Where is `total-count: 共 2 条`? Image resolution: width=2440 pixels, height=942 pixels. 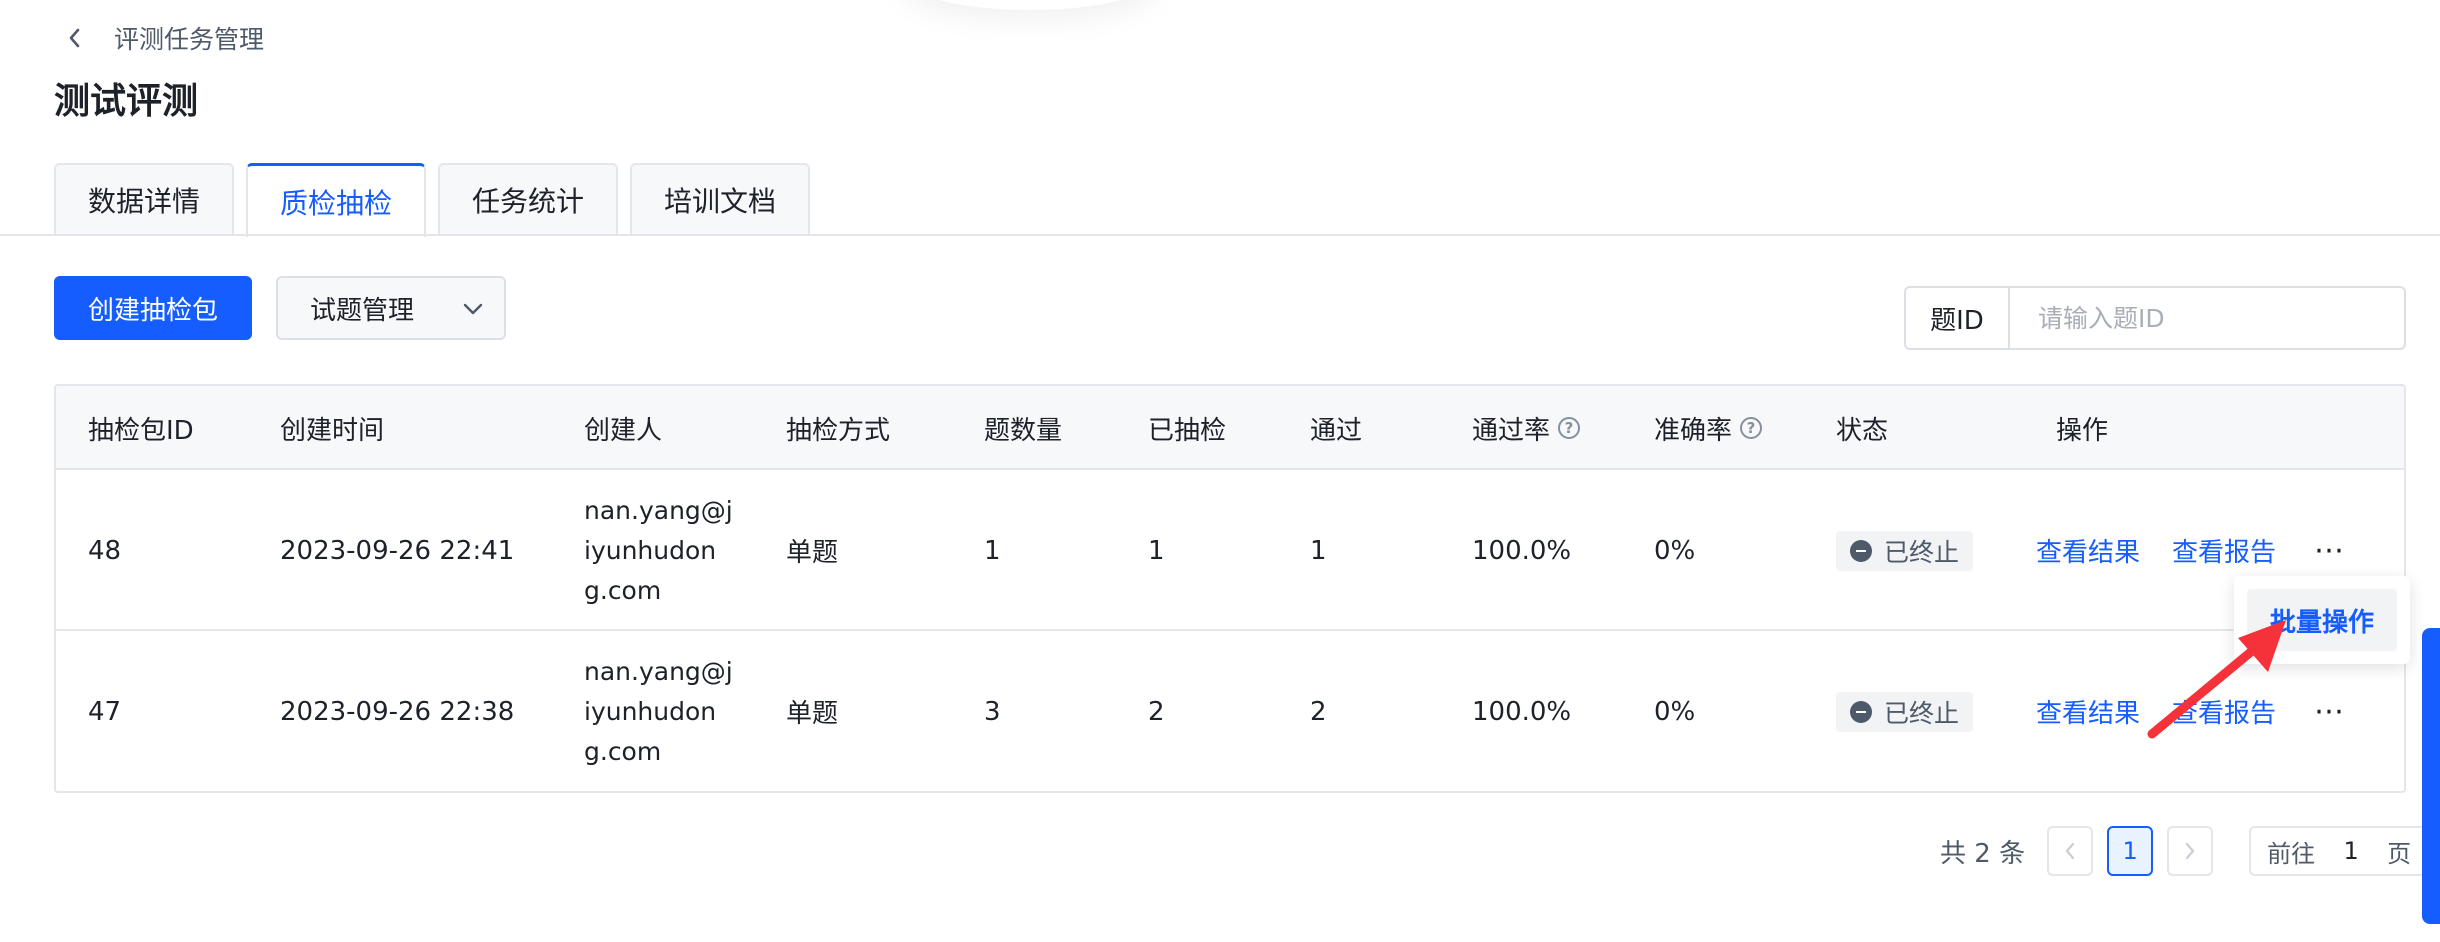
total-count: 共 2 条 is located at coordinates (1983, 853).